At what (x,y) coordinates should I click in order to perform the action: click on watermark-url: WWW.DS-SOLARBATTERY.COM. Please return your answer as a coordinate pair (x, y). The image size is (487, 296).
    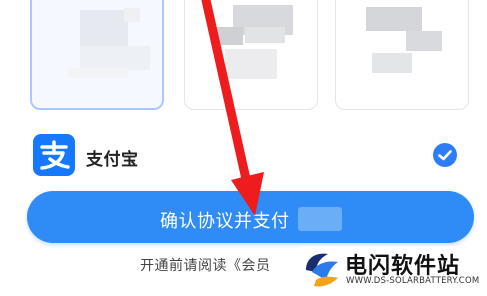
    Looking at the image, I should click on (413, 281).